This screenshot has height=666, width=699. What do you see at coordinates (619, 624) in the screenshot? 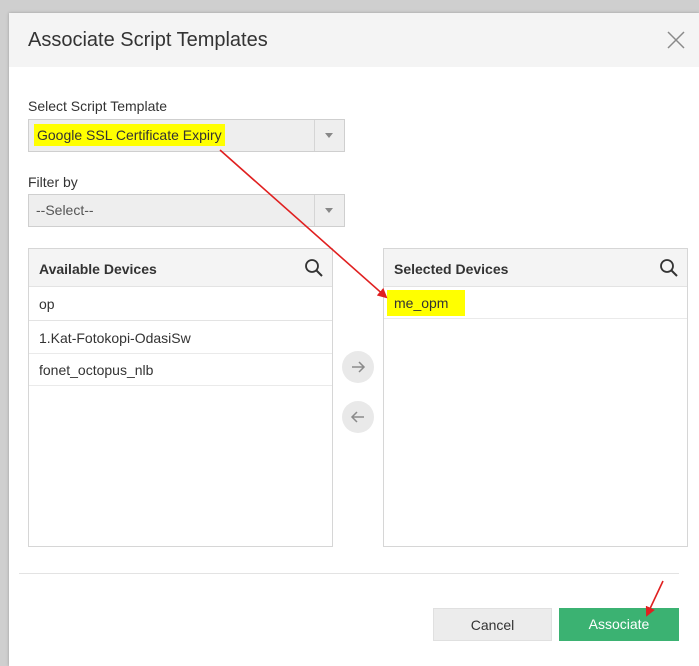
I see `associate-button: Associate` at bounding box center [619, 624].